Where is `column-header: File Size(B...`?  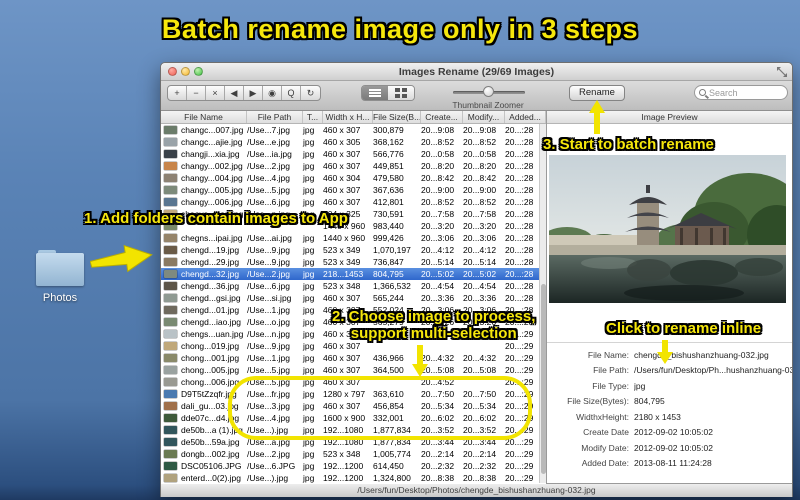 column-header: File Size(B... is located at coordinates (397, 117).